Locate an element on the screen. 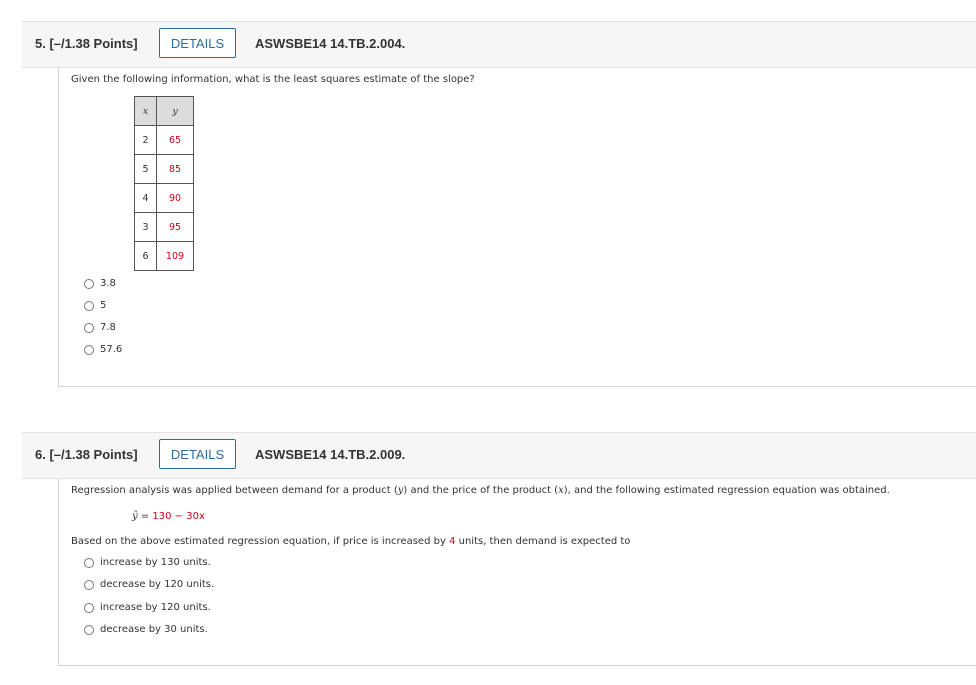  question-5-option: 7.8 is located at coordinates (100, 327).